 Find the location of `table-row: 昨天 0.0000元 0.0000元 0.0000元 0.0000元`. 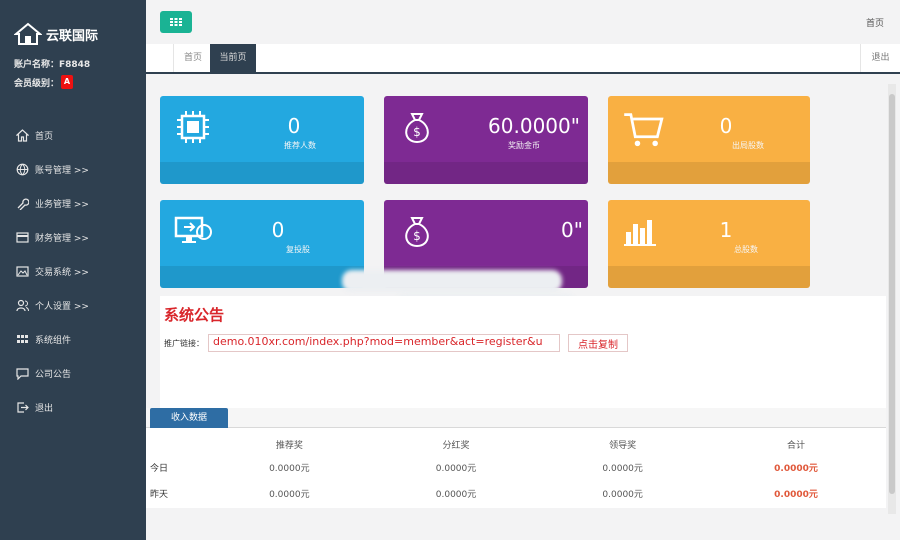

table-row: 昨天 0.0000元 0.0000元 0.0000元 0.0000元 is located at coordinates (516, 493).